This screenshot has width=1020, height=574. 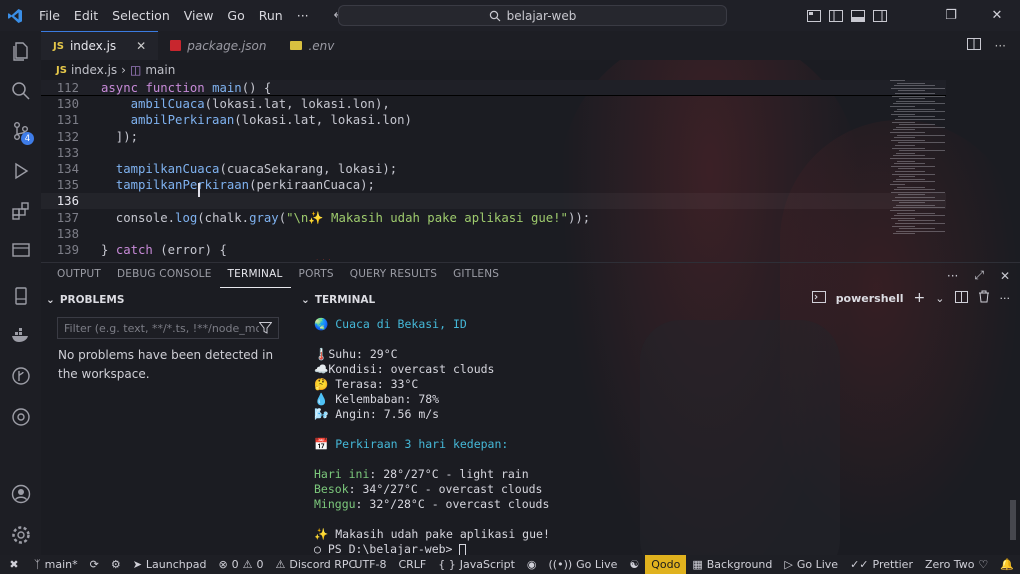 What do you see at coordinates (86, 15) in the screenshot?
I see `menu-item: Edit` at bounding box center [86, 15].